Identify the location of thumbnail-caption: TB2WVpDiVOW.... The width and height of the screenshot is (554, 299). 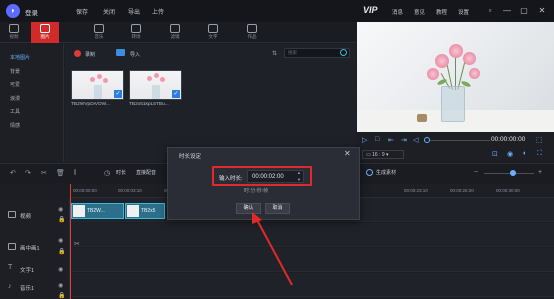
(90, 104).